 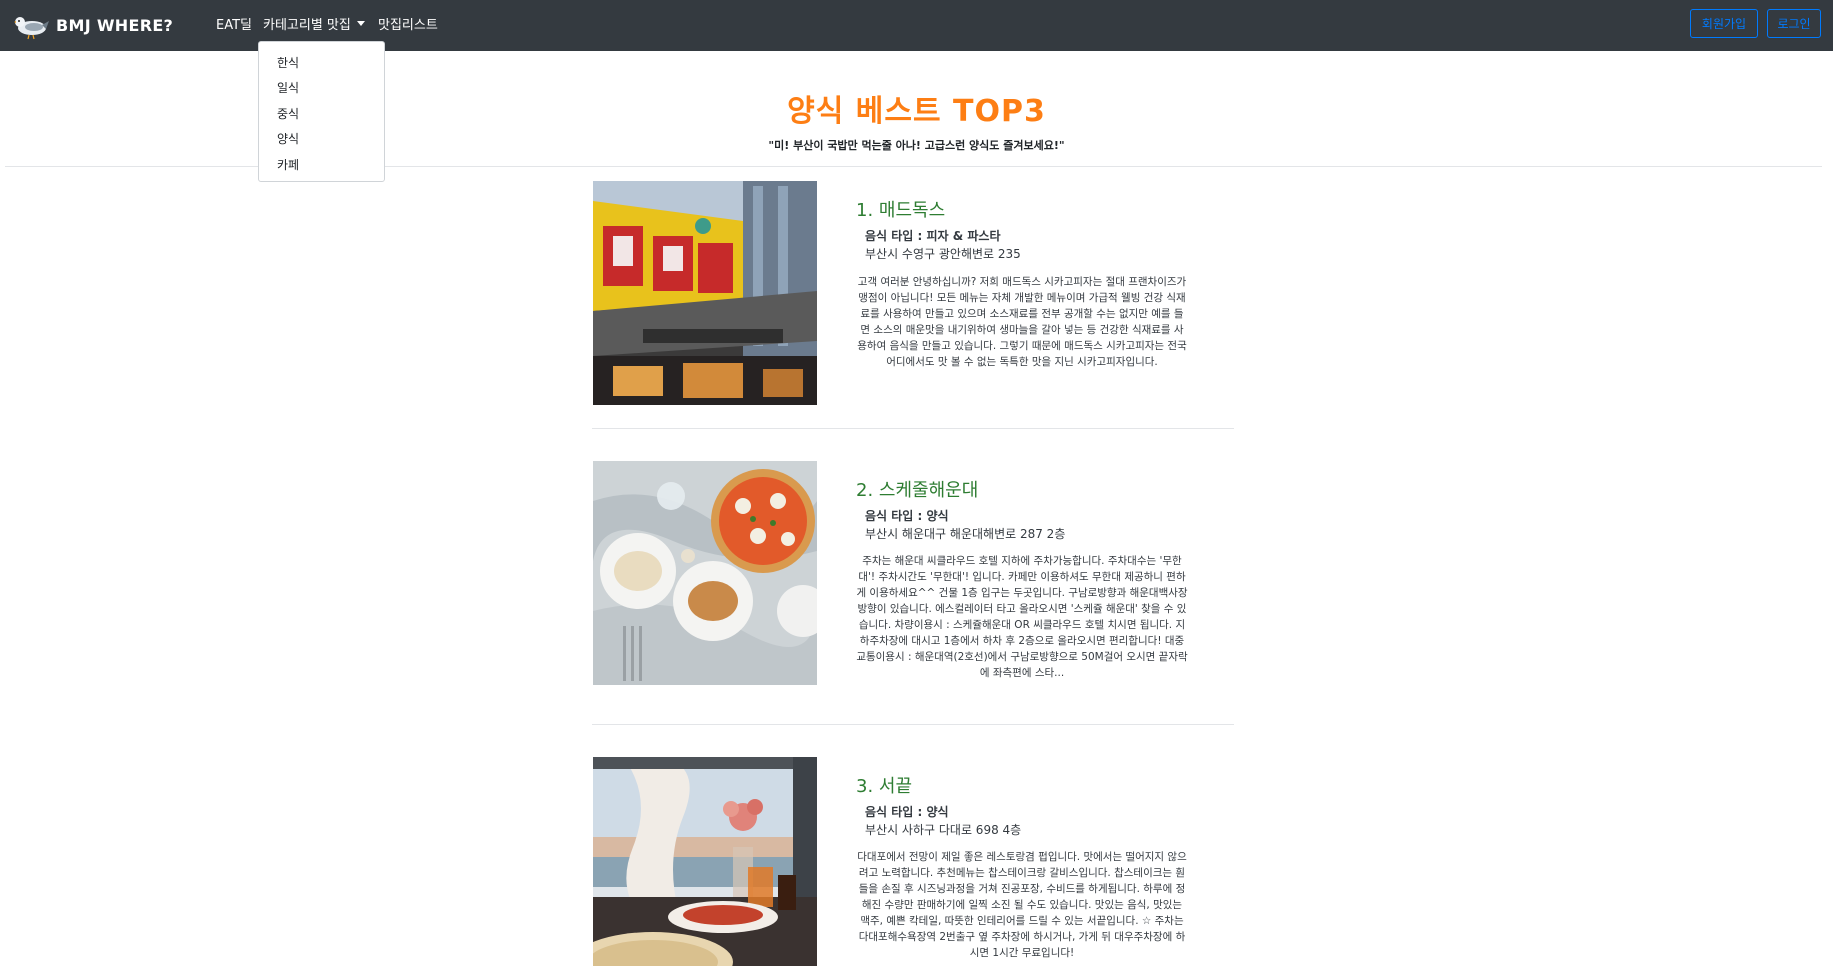 What do you see at coordinates (288, 62) in the screenshot?
I see `dropdown-item-korean: 한식` at bounding box center [288, 62].